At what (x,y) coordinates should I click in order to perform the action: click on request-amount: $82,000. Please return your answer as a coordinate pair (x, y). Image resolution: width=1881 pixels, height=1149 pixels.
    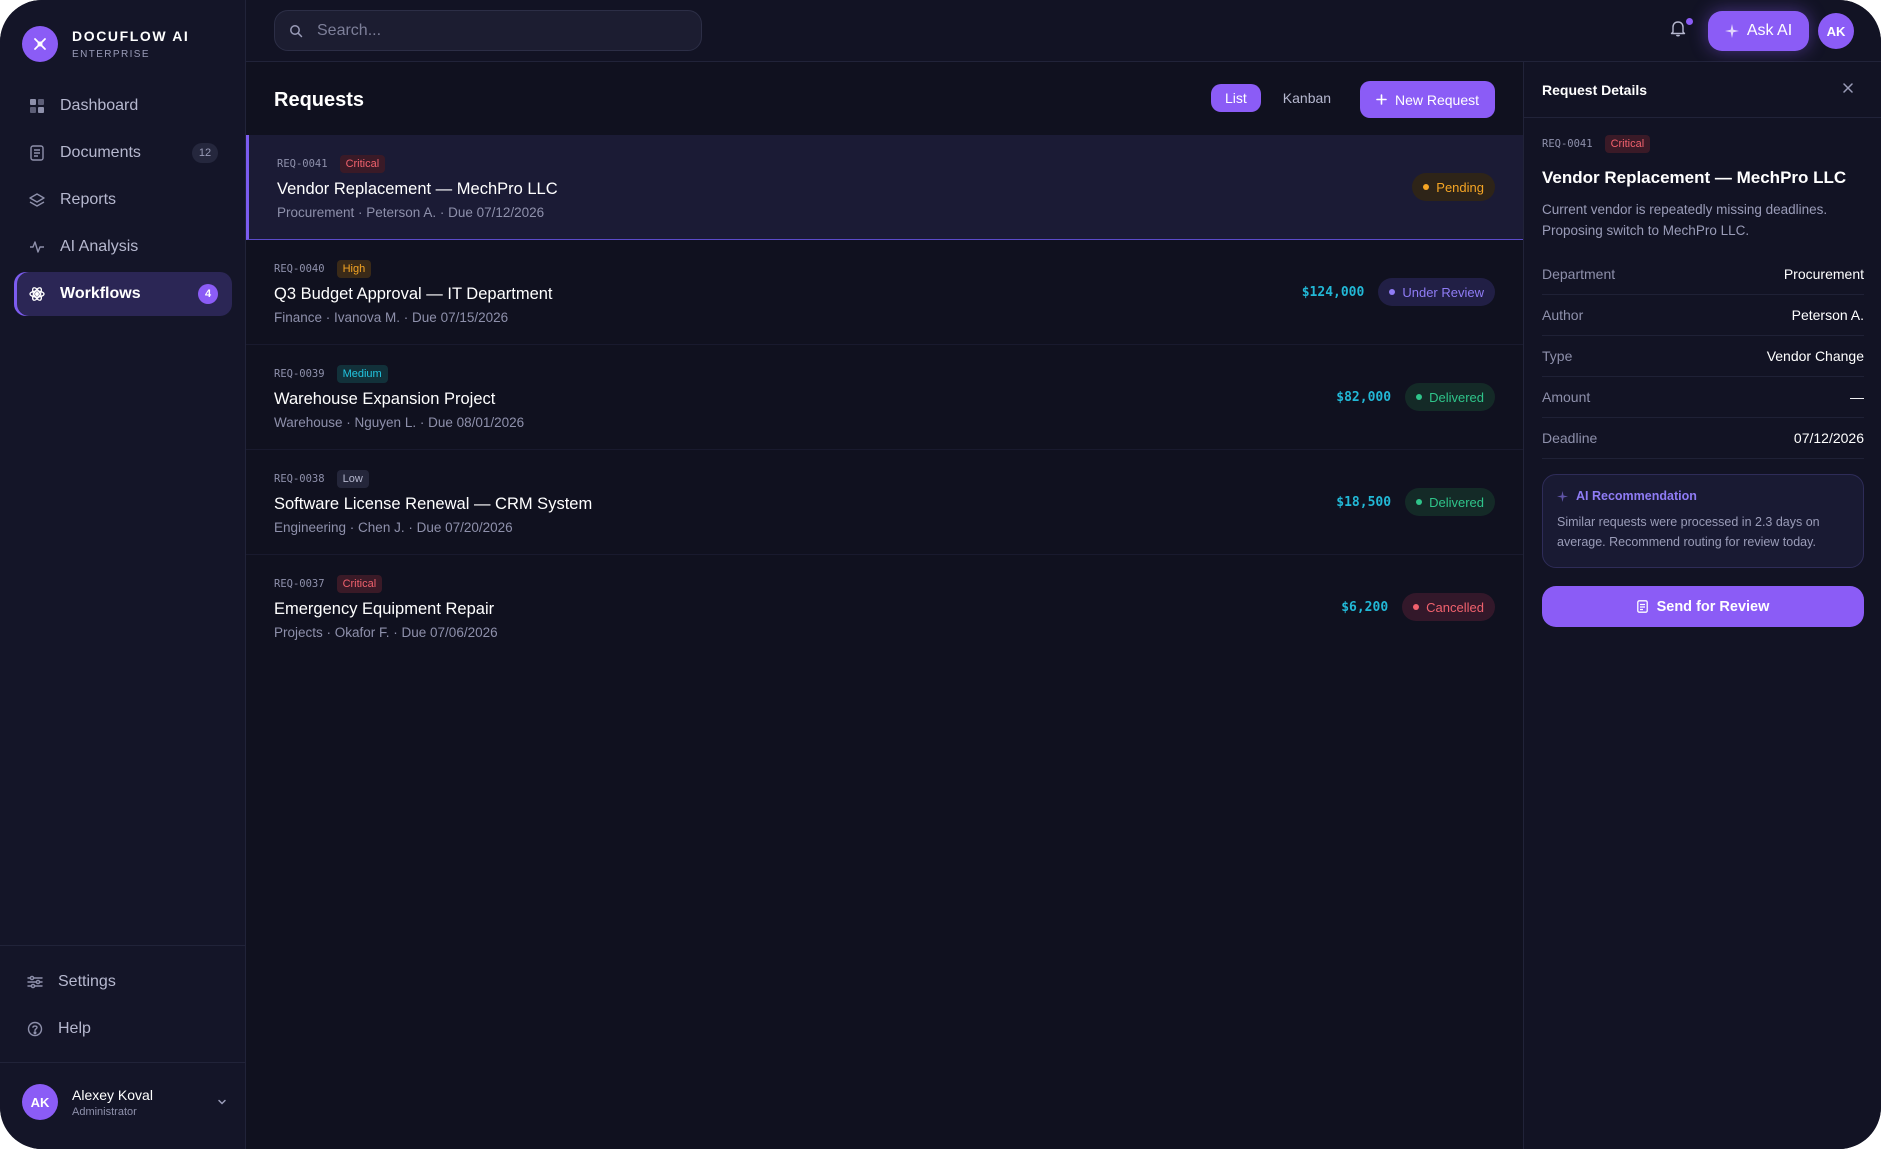
    Looking at the image, I should click on (1364, 397).